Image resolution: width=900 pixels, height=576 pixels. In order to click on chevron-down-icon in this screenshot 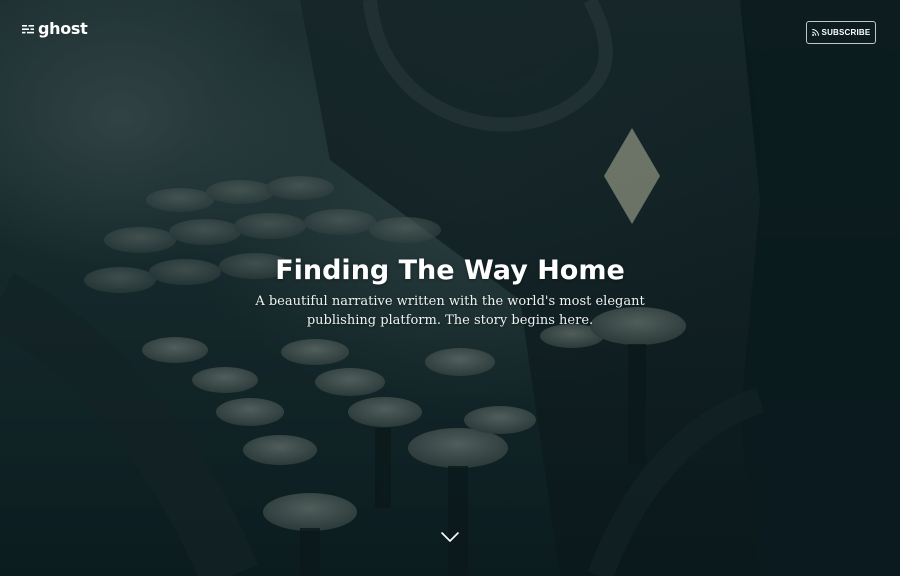, I will do `click(450, 537)`.